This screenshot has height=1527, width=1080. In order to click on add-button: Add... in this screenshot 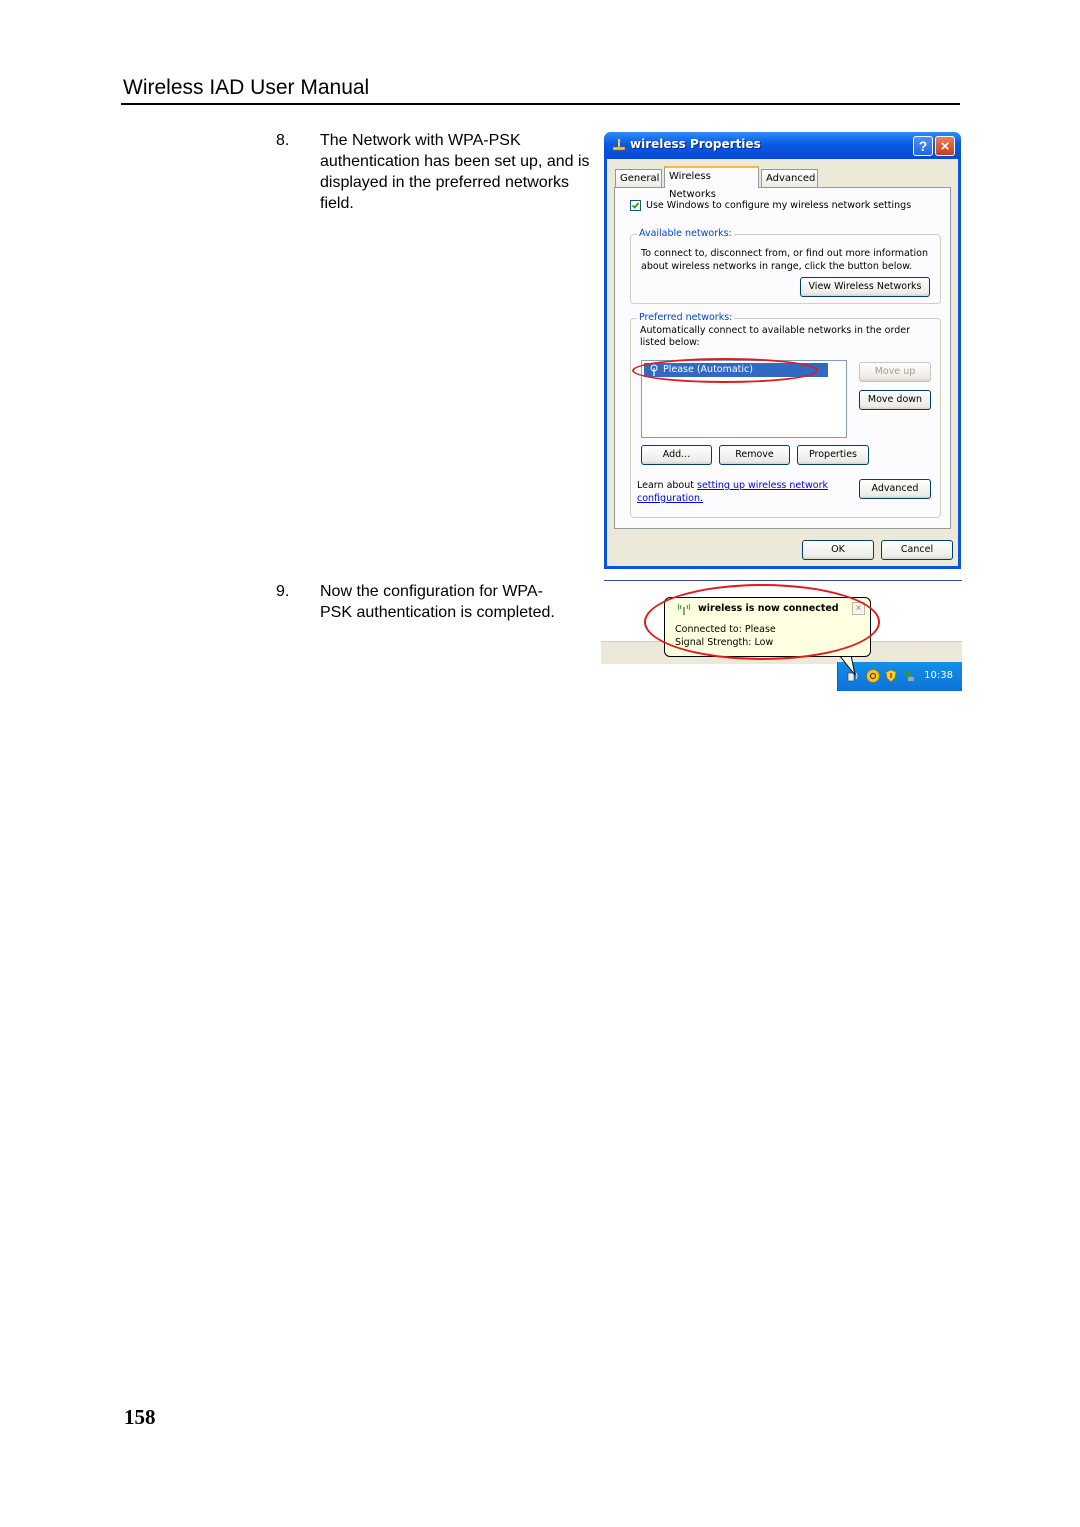, I will do `click(676, 455)`.